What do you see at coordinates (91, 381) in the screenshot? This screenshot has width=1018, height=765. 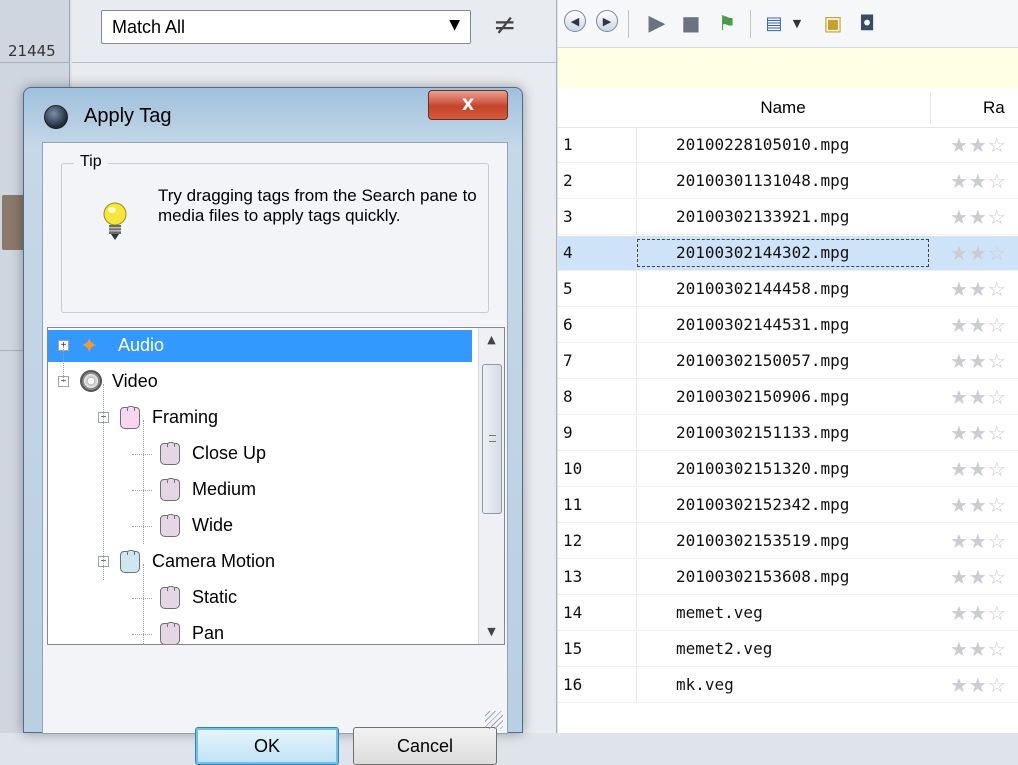 I see `video-reel-icon` at bounding box center [91, 381].